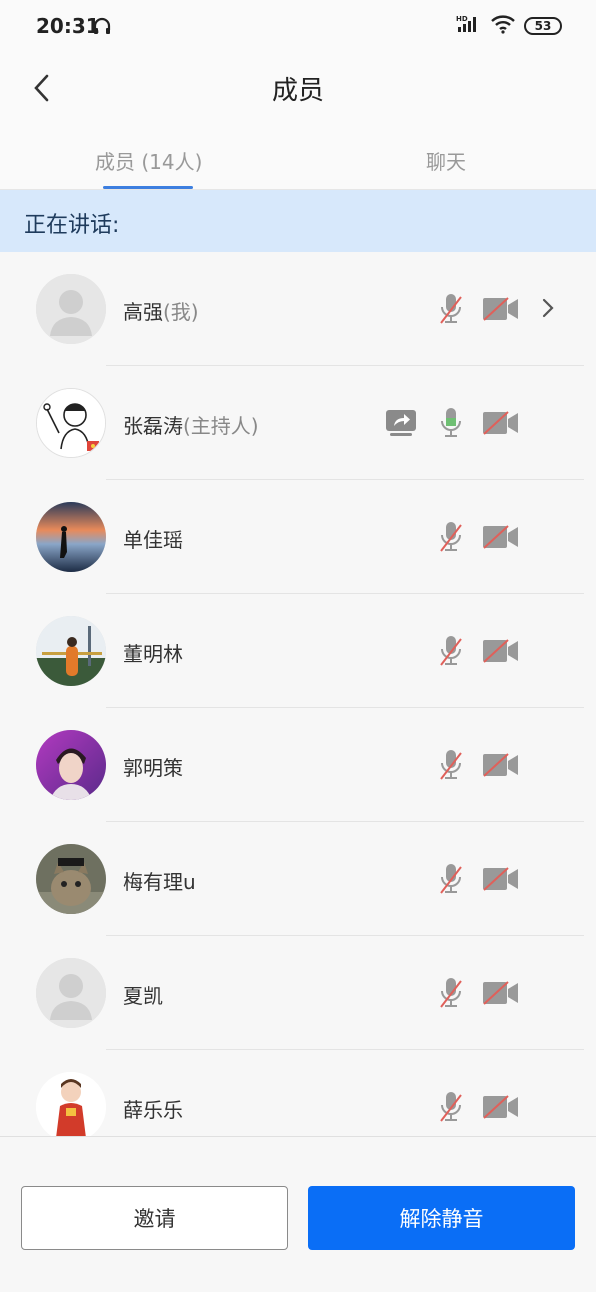 The width and height of the screenshot is (596, 1292). I want to click on member-name: 郭明策, so click(153, 768).